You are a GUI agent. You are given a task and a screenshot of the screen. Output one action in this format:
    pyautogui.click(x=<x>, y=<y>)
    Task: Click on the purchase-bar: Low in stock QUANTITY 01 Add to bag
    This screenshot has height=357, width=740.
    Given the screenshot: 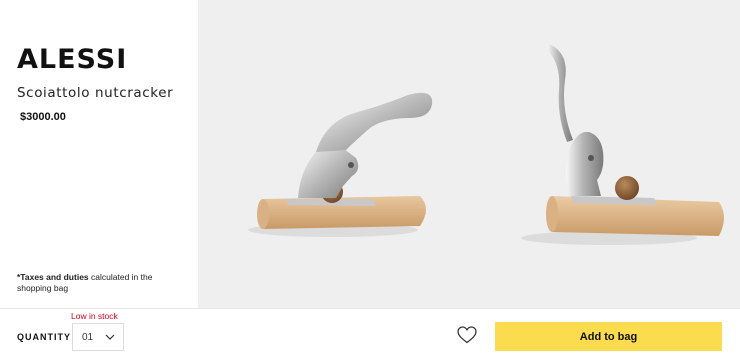 What is the action you would take?
    pyautogui.click(x=370, y=332)
    